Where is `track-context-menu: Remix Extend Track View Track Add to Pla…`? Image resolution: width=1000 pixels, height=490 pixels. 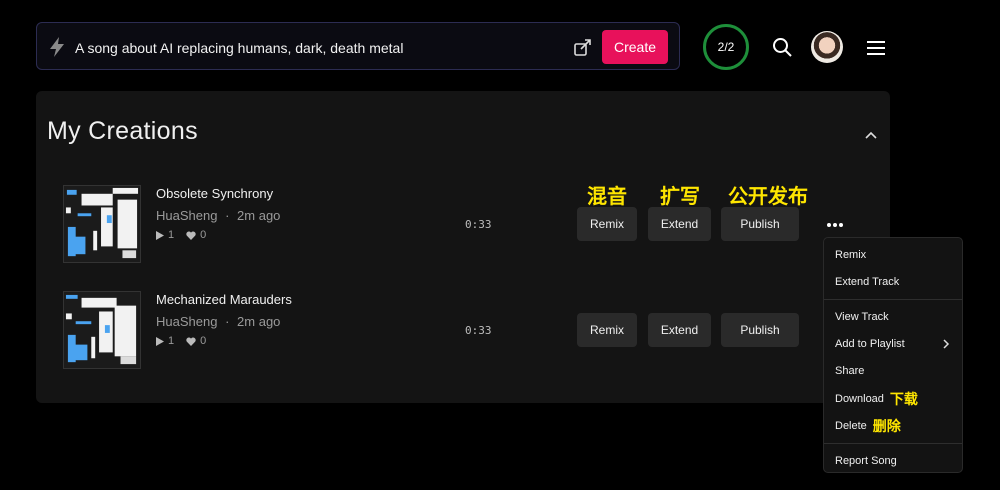
track-context-menu: Remix Extend Track View Track Add to Pla… is located at coordinates (893, 355).